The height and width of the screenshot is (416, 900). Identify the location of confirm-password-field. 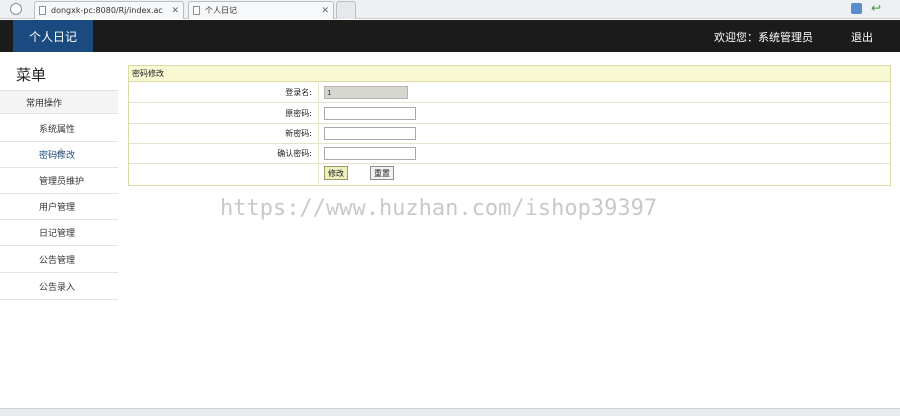
(370, 153).